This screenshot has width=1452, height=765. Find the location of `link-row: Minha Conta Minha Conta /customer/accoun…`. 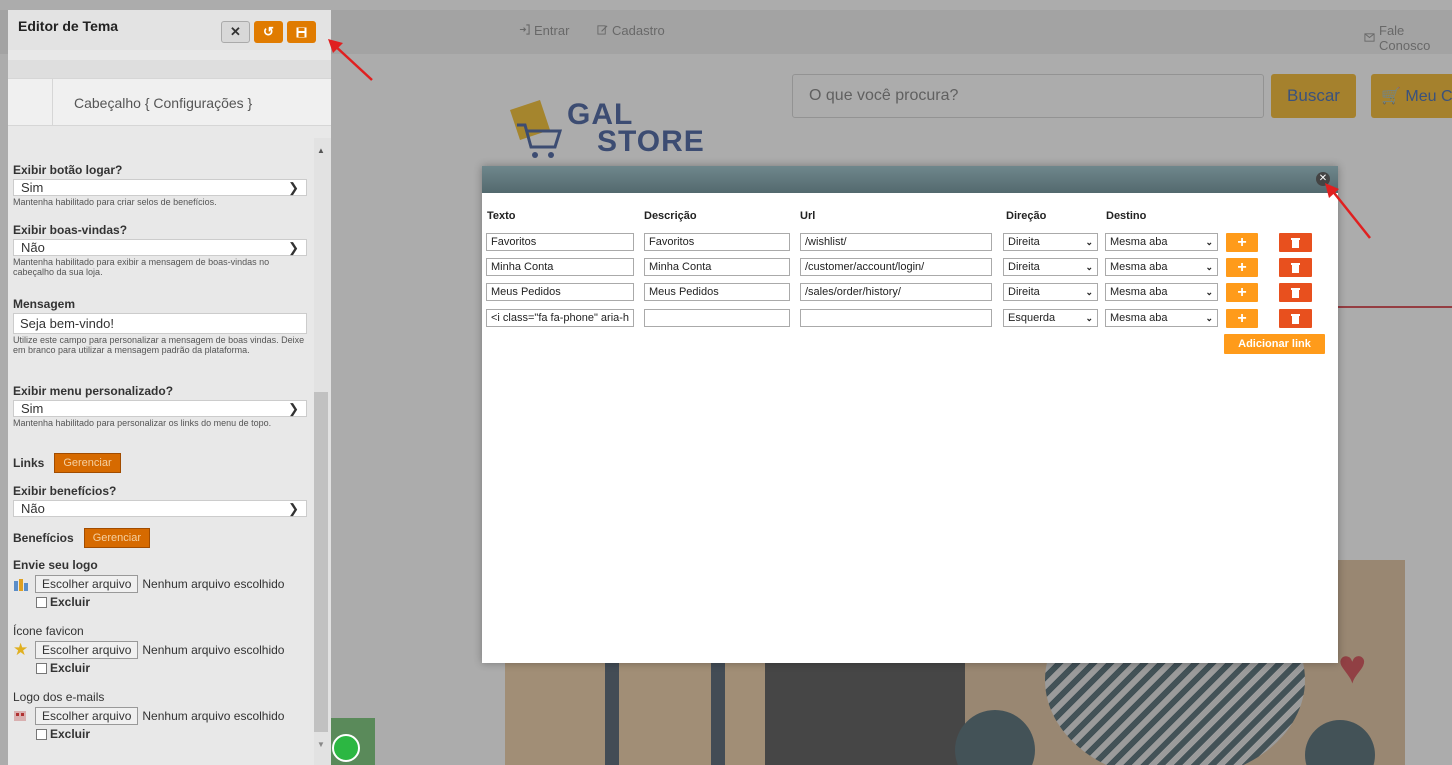

link-row: Minha Conta Minha Conta /customer/accoun… is located at coordinates (910, 268).